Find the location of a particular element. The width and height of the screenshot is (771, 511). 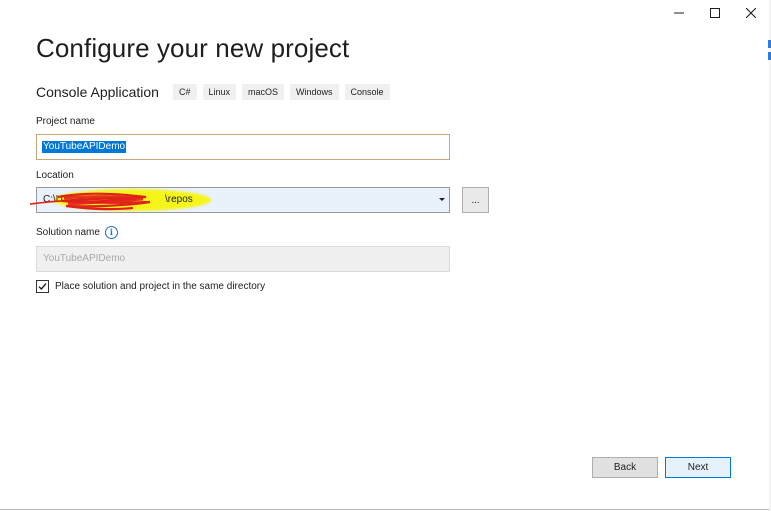

same-directory-checkbox is located at coordinates (42, 286).